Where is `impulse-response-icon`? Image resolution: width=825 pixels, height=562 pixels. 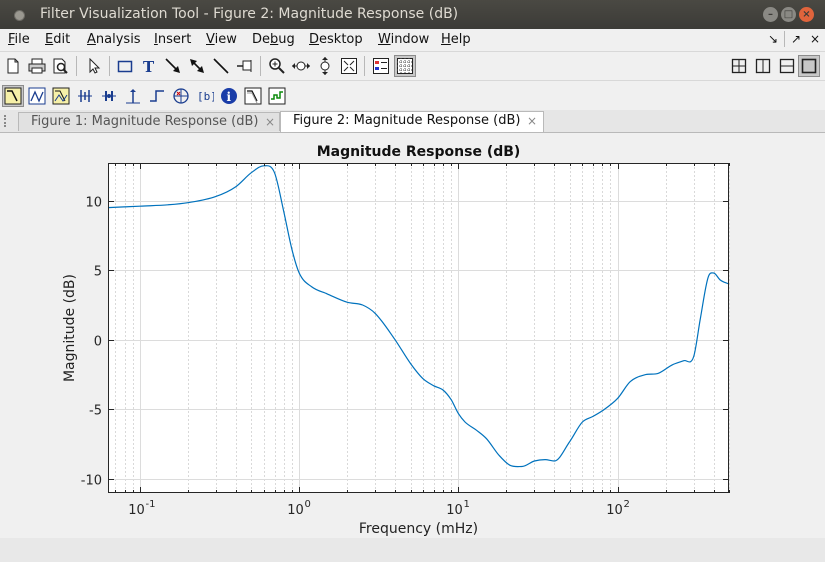
impulse-response-icon is located at coordinates (133, 96).